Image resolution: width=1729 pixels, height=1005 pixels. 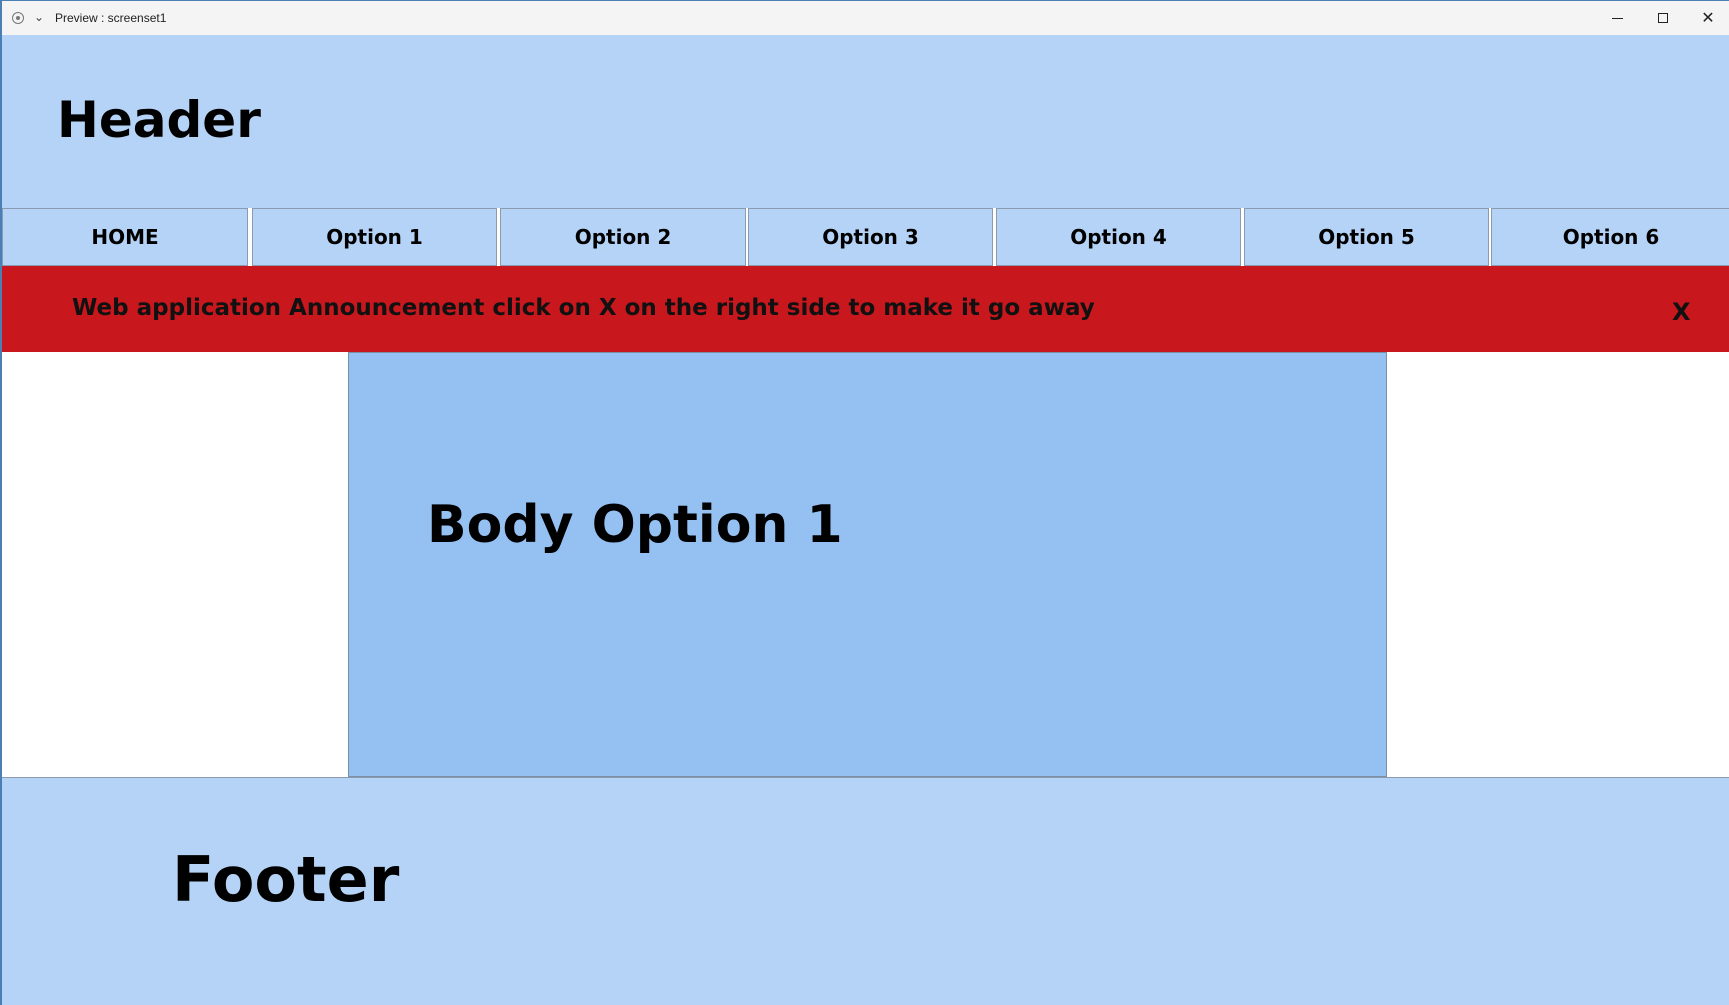 I want to click on body-title: Body Option 1, so click(x=635, y=525).